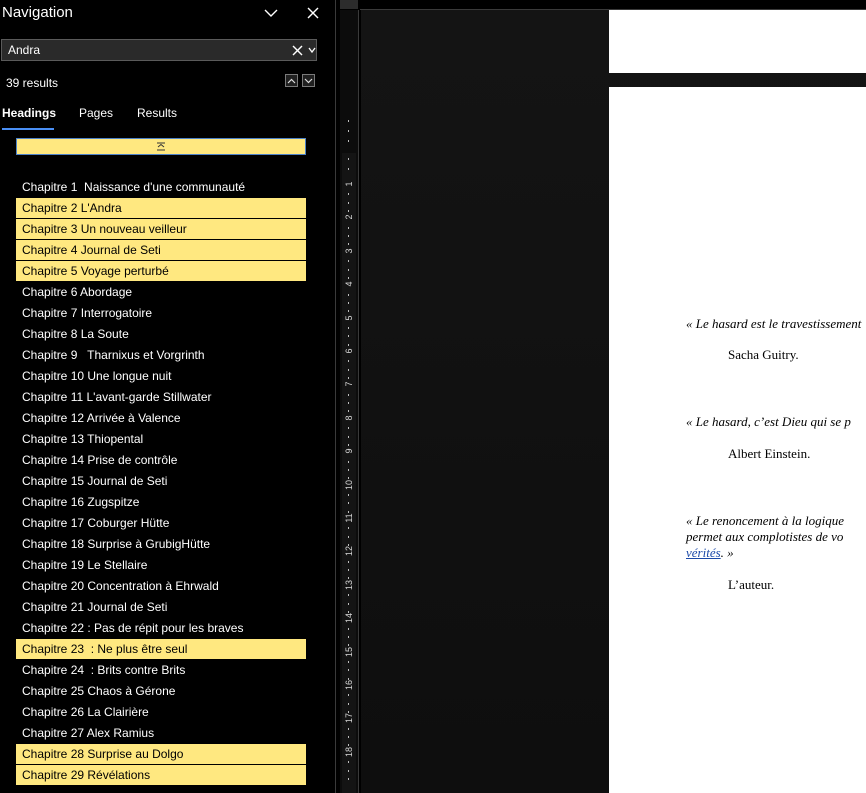 The image size is (866, 793). What do you see at coordinates (161, 502) in the screenshot?
I see `heading-item: Chapitre 16 Zugspitze` at bounding box center [161, 502].